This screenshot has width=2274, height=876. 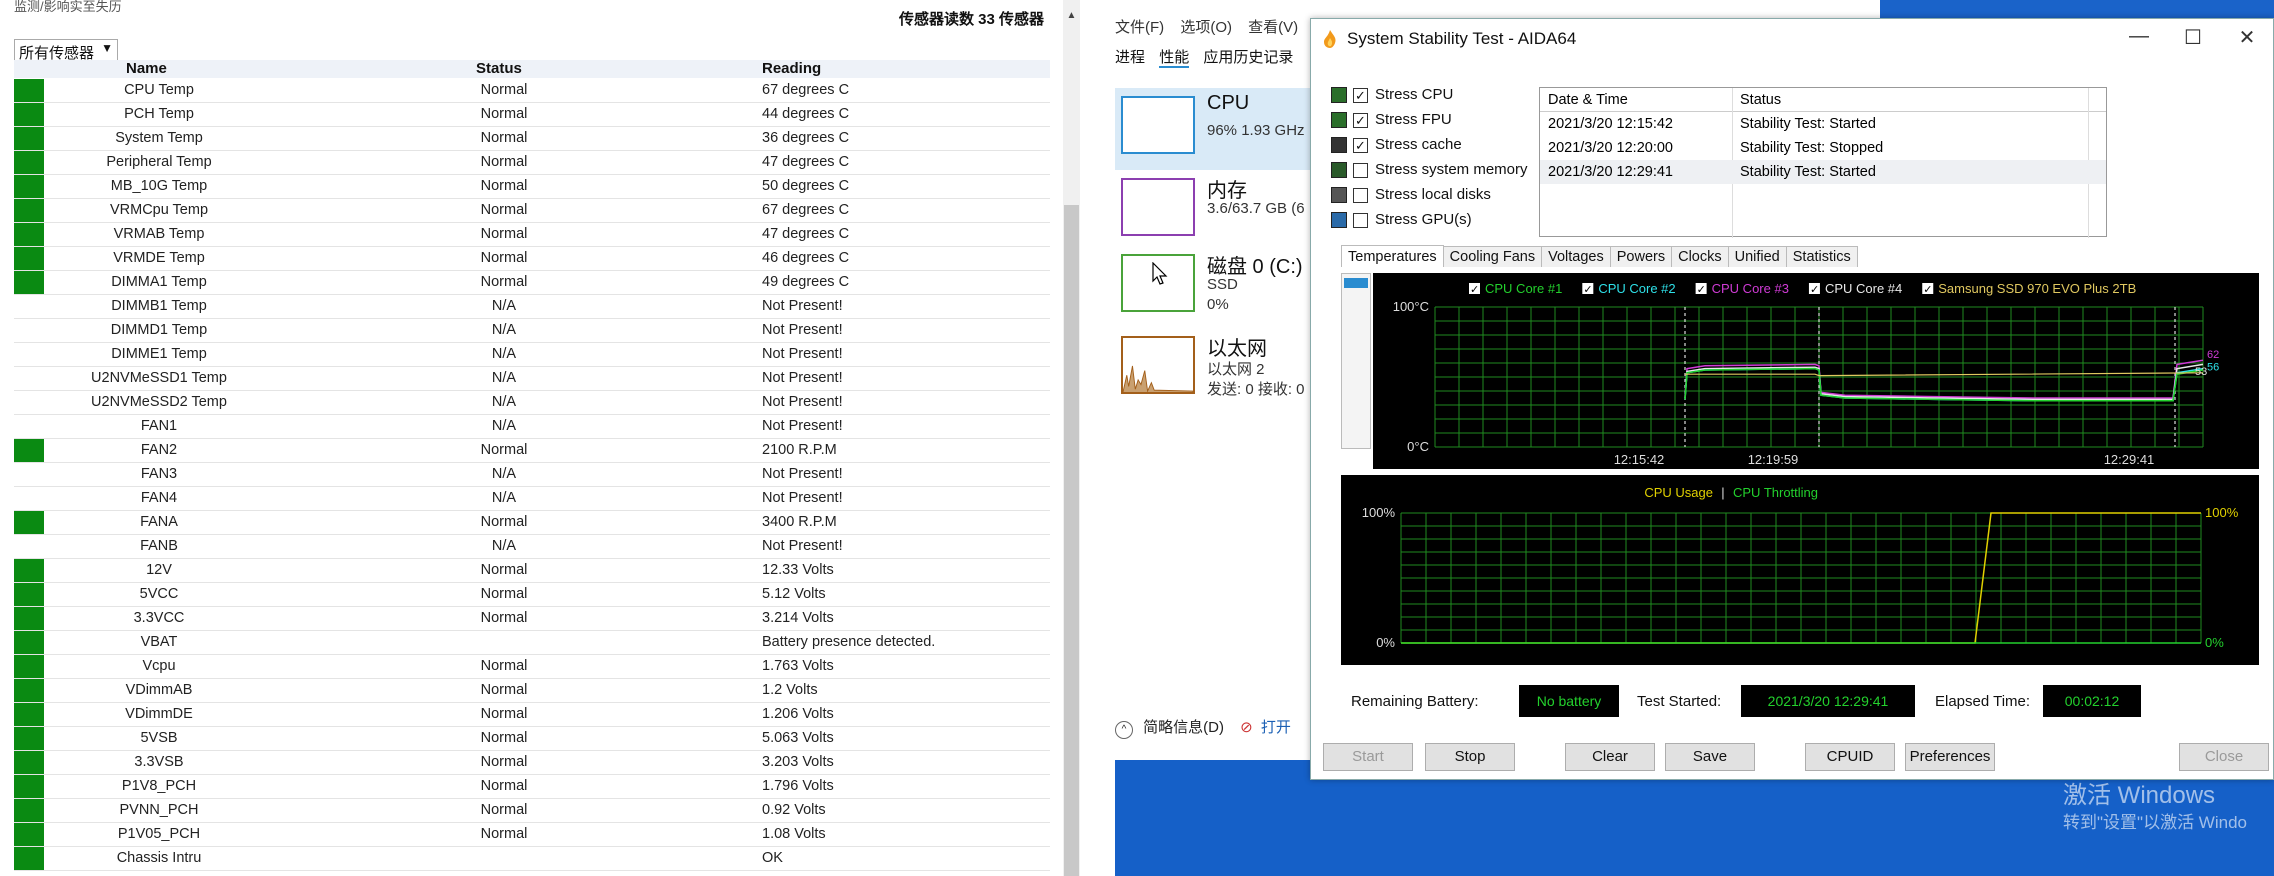 I want to click on resource-monitor-icon: ⊘, so click(x=1246, y=727).